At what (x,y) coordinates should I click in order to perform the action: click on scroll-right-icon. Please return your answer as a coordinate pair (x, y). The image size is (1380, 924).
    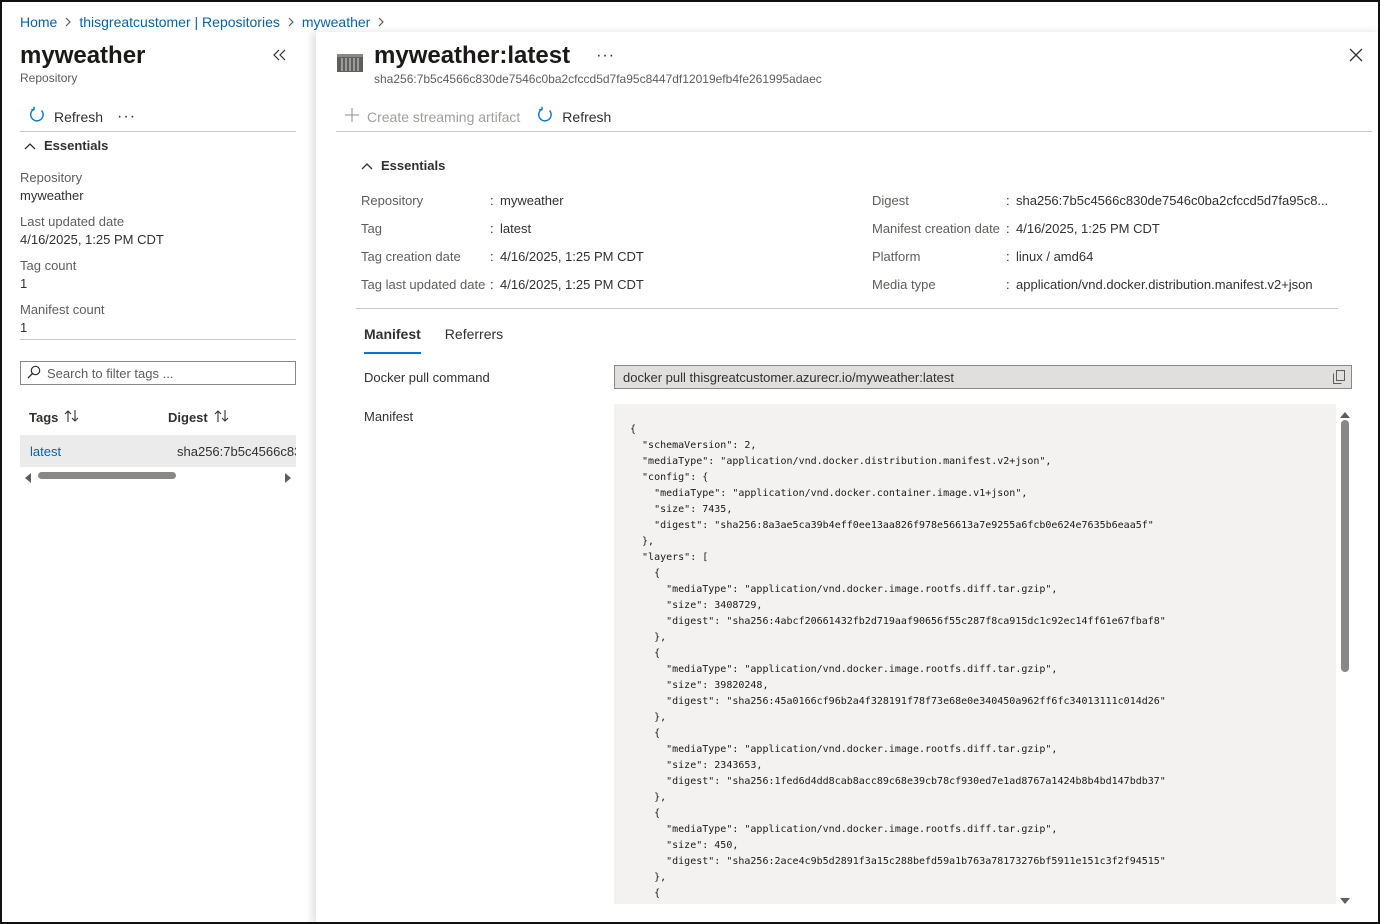
    Looking at the image, I should click on (288, 478).